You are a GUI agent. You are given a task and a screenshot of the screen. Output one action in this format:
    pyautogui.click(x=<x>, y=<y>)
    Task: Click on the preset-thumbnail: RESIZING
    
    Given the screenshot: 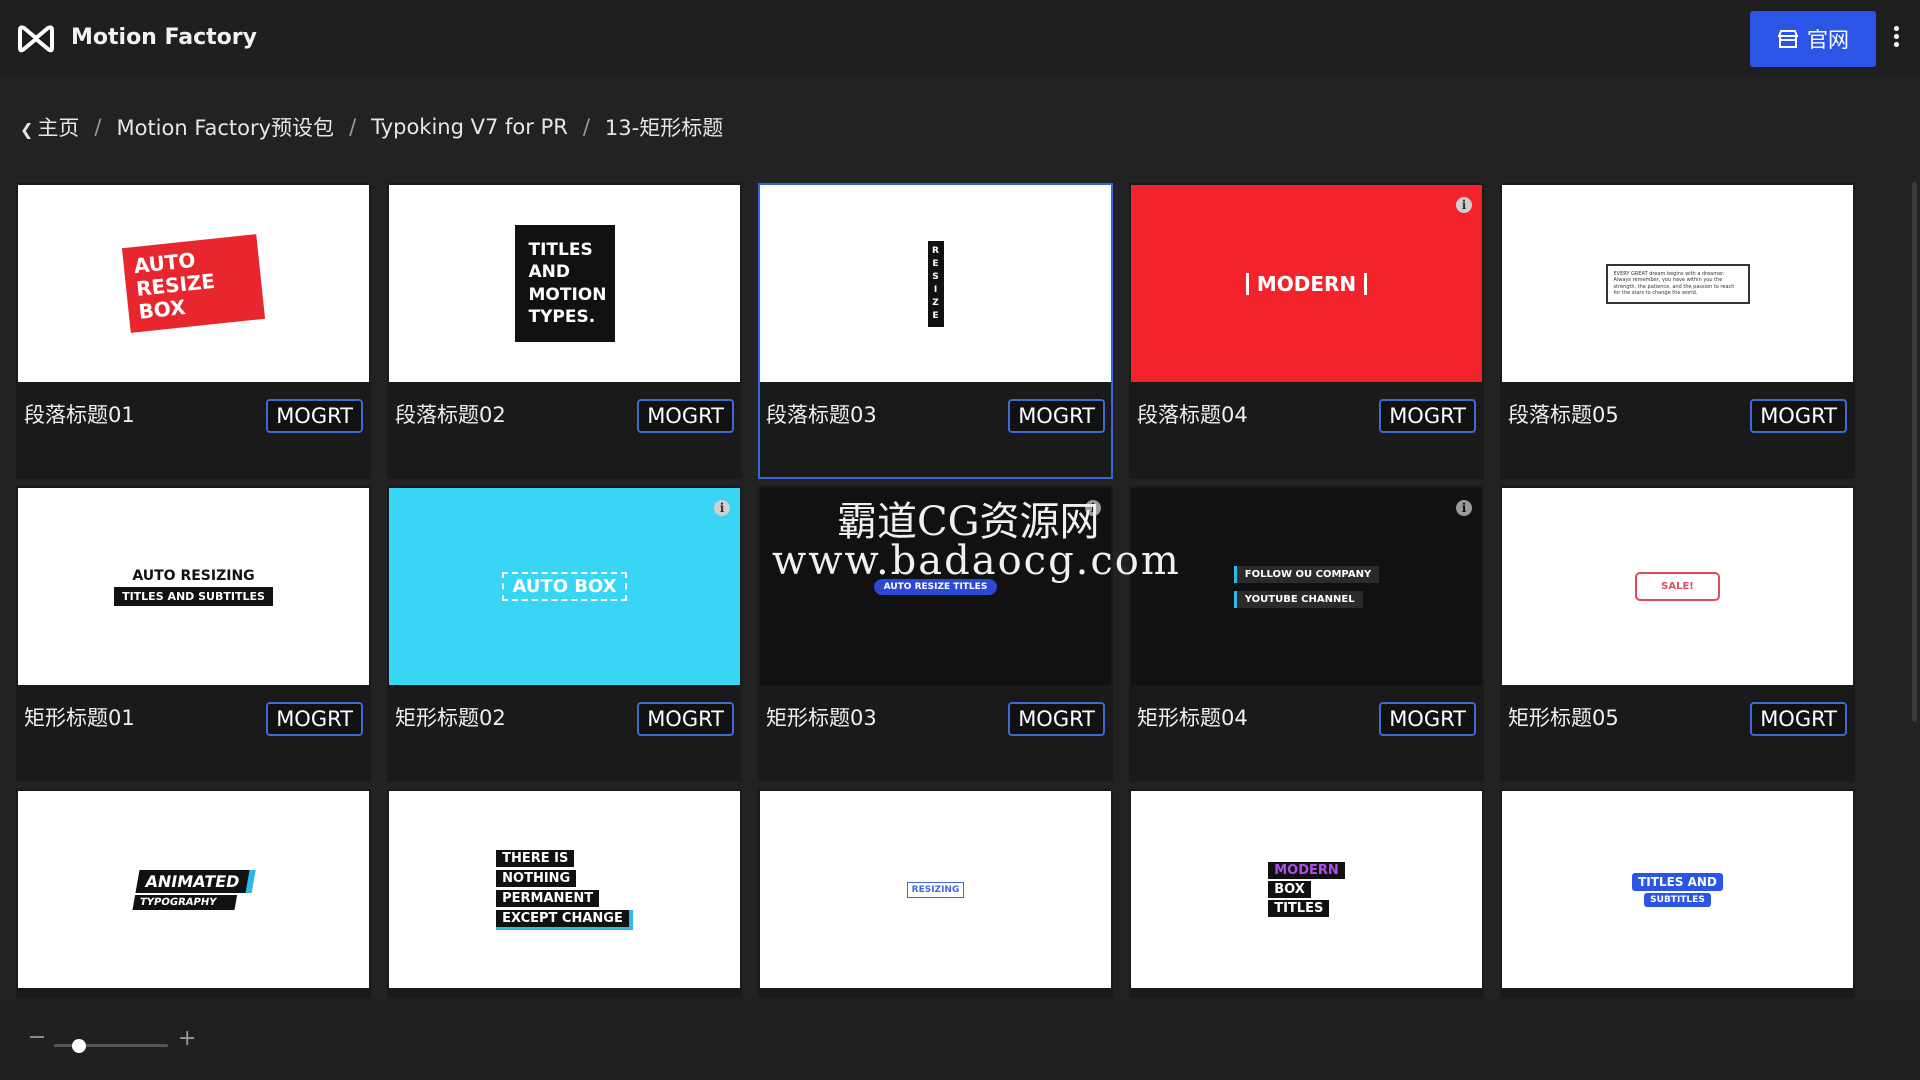 What is the action you would take?
    pyautogui.click(x=935, y=889)
    